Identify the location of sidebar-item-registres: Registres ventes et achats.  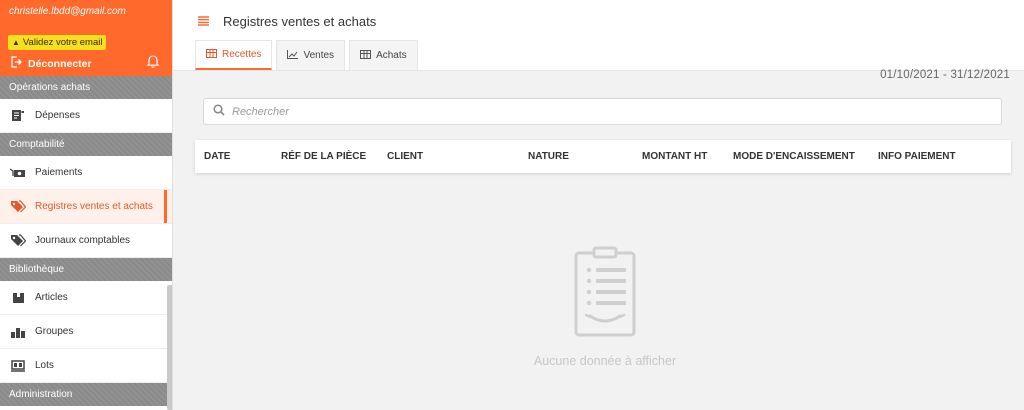
(86, 207).